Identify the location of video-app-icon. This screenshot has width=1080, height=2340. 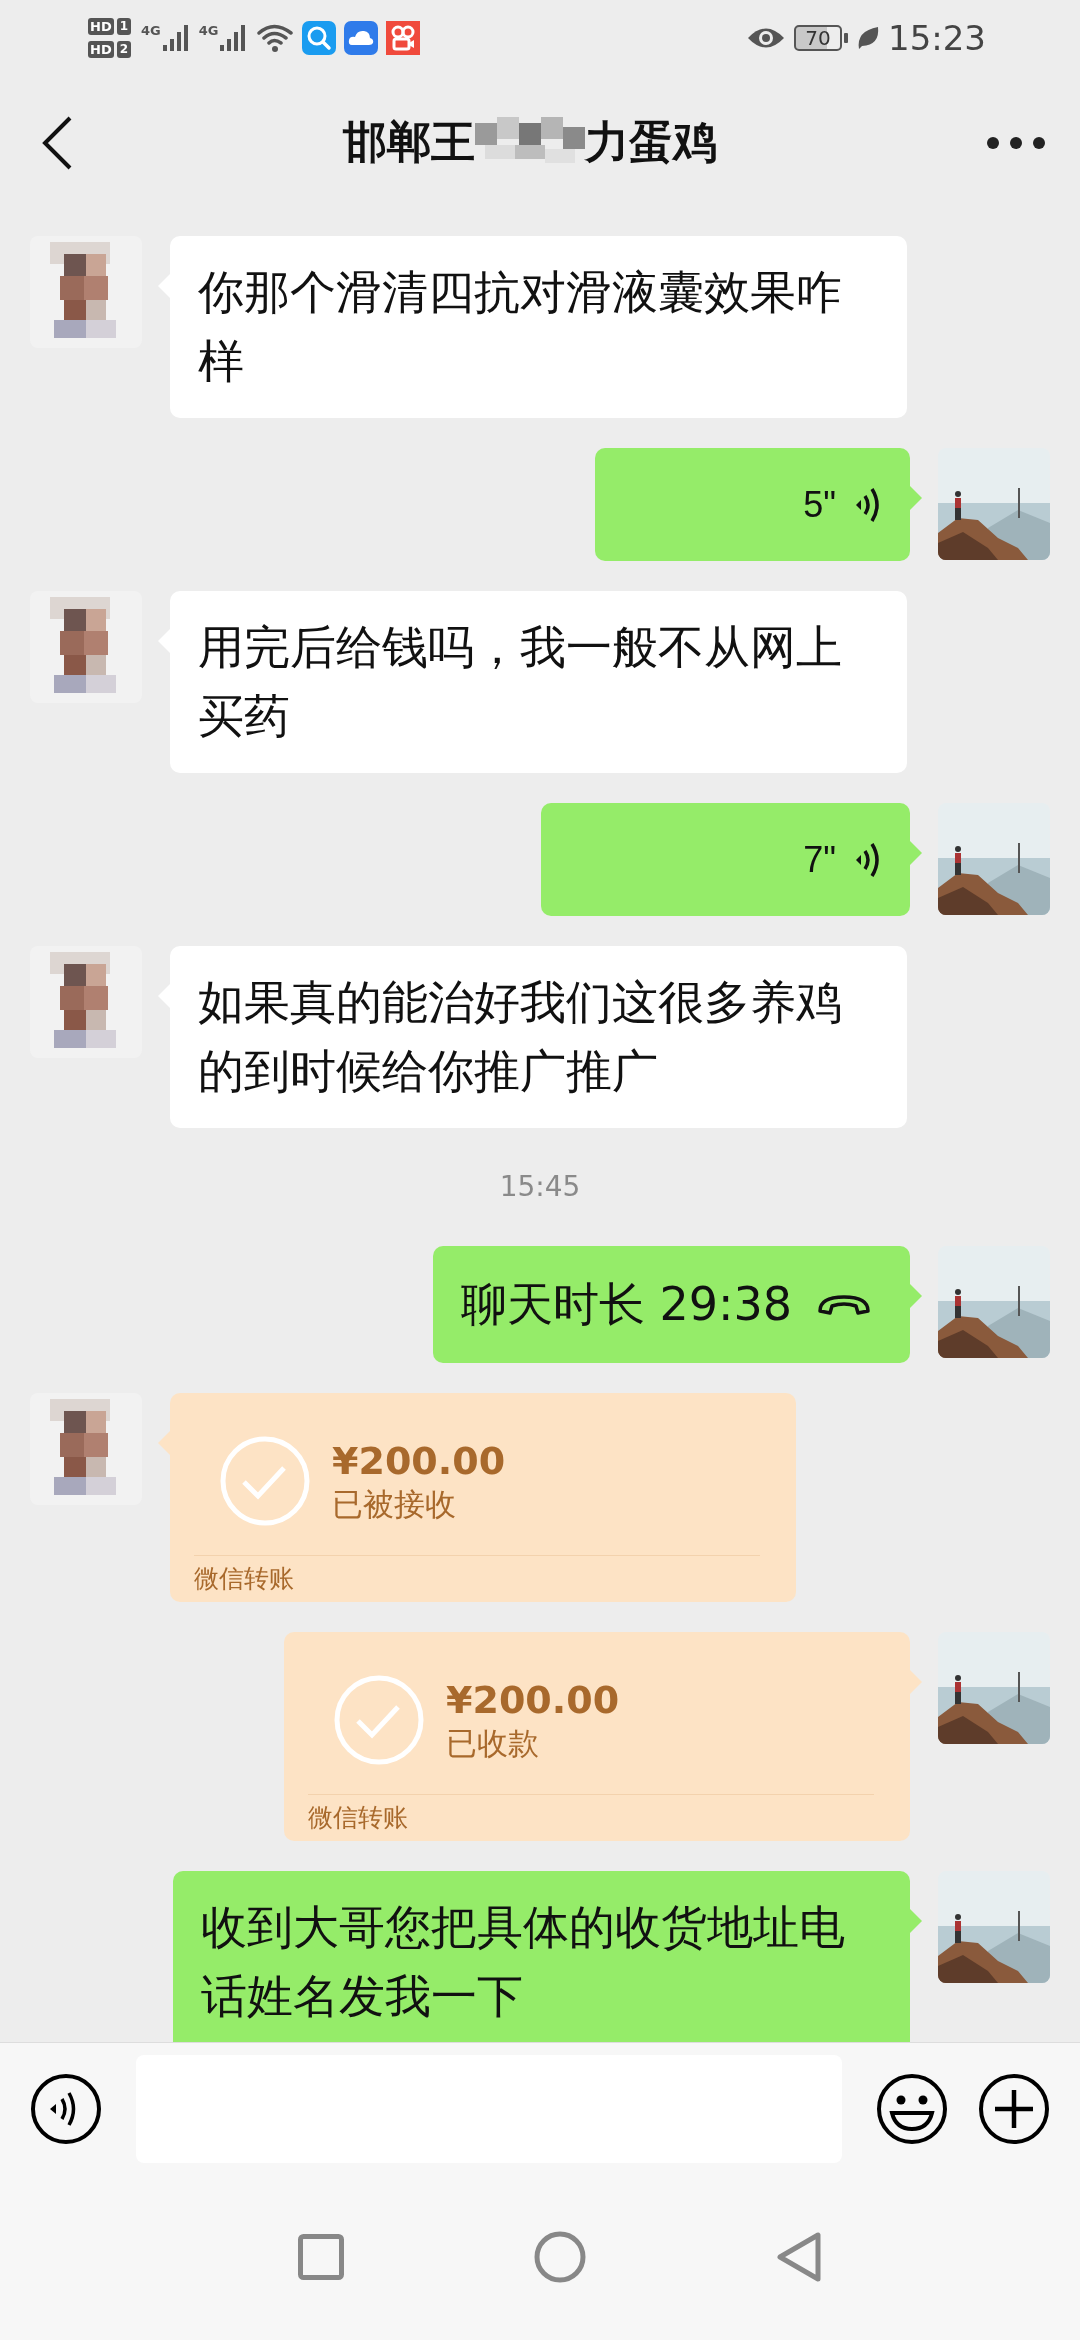
(403, 37).